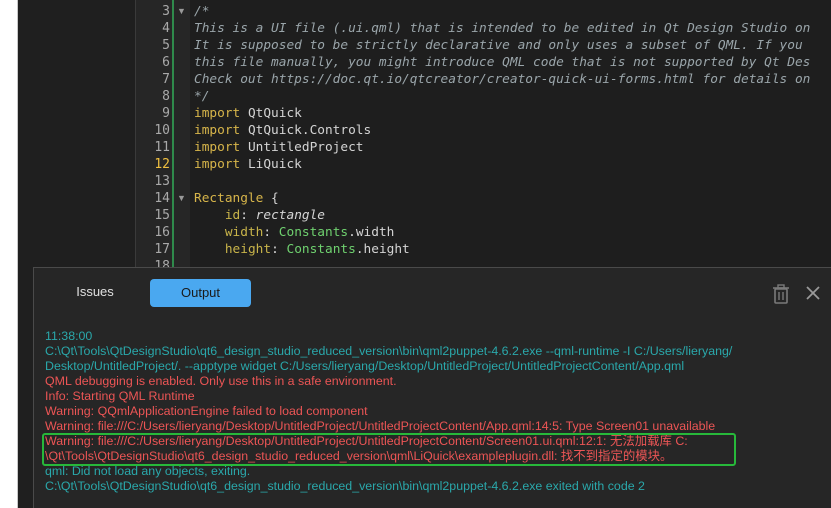 This screenshot has height=508, width=831. What do you see at coordinates (162, 130) in the screenshot?
I see `line-number: 10` at bounding box center [162, 130].